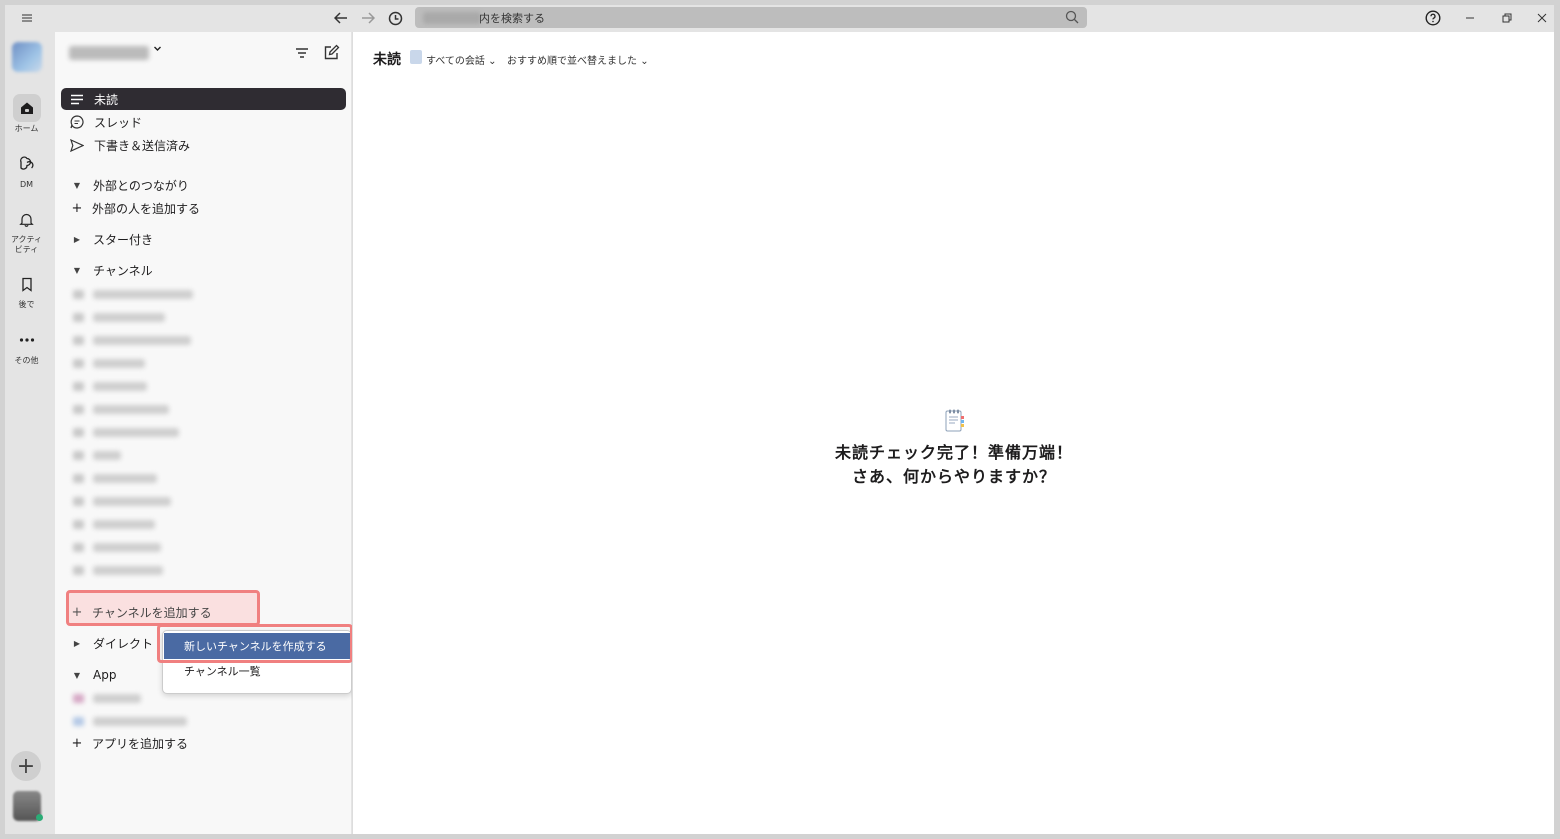 The height and width of the screenshot is (839, 1560). What do you see at coordinates (106, 99) in the screenshot?
I see `sidebar-item-label: 未読` at bounding box center [106, 99].